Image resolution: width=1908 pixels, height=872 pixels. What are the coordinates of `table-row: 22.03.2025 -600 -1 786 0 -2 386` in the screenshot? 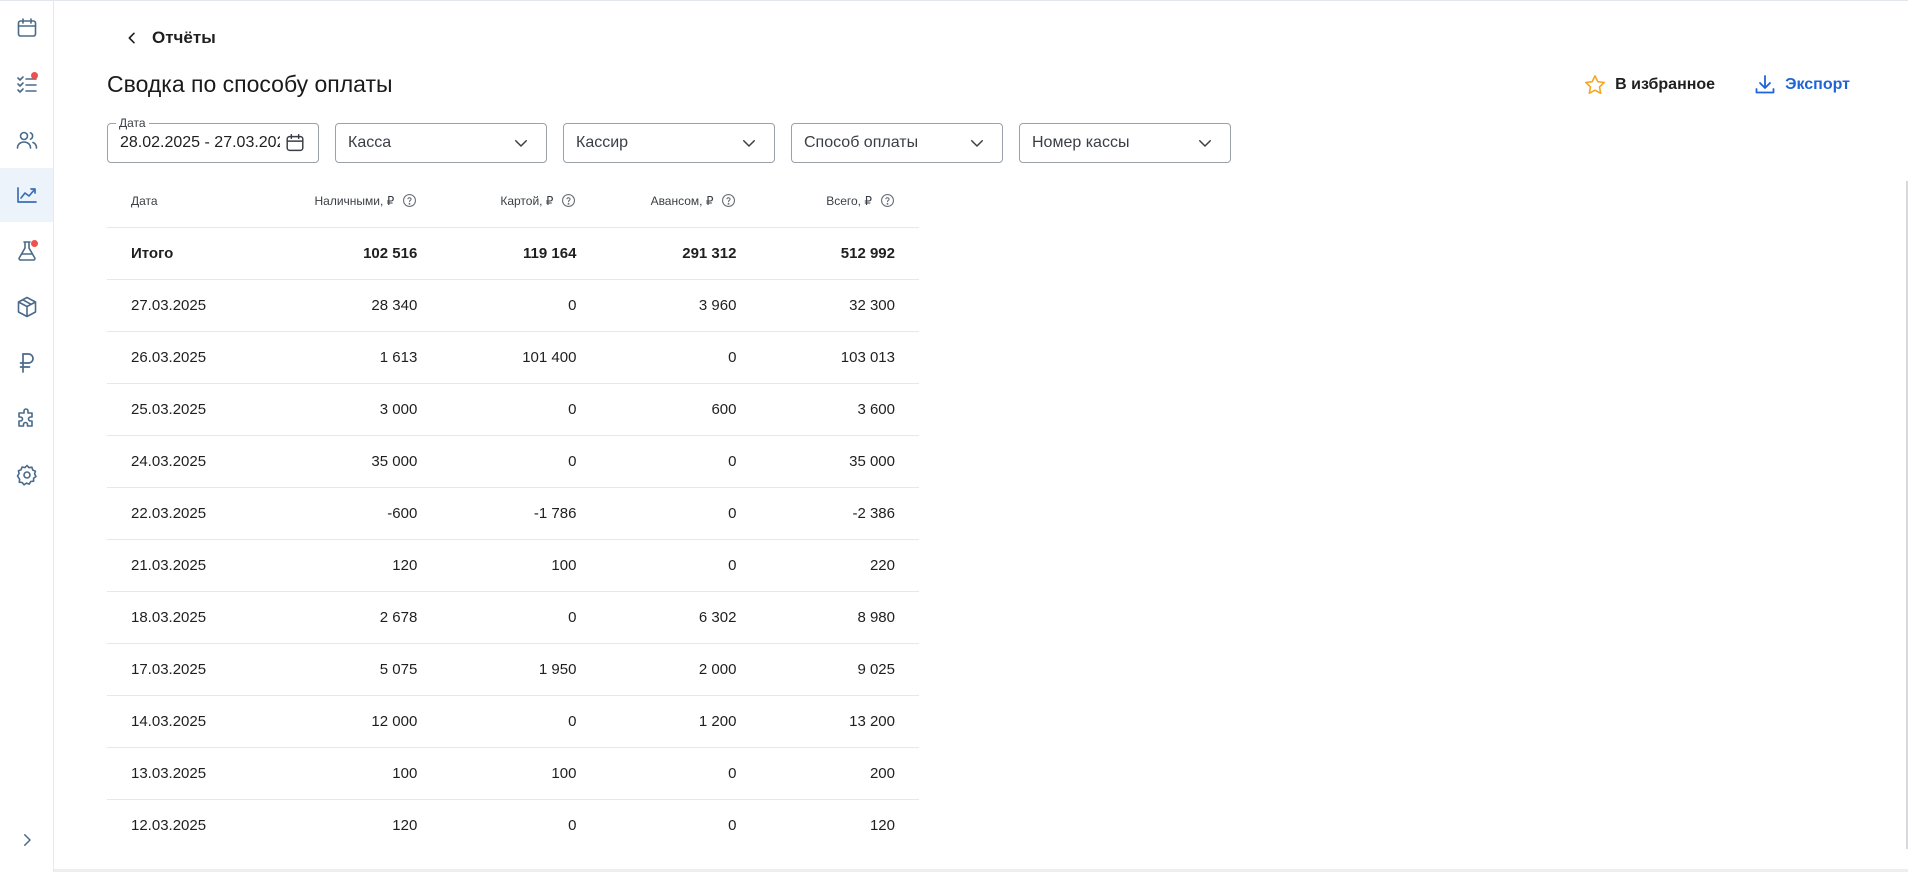 It's located at (513, 513).